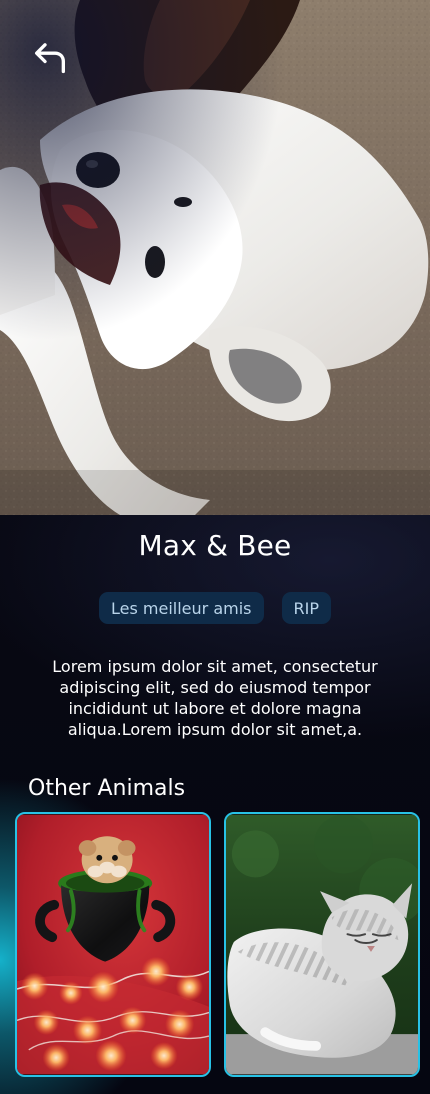 Image resolution: width=430 pixels, height=1094 pixels. I want to click on hamster-in-cauldron-image, so click(113, 944).